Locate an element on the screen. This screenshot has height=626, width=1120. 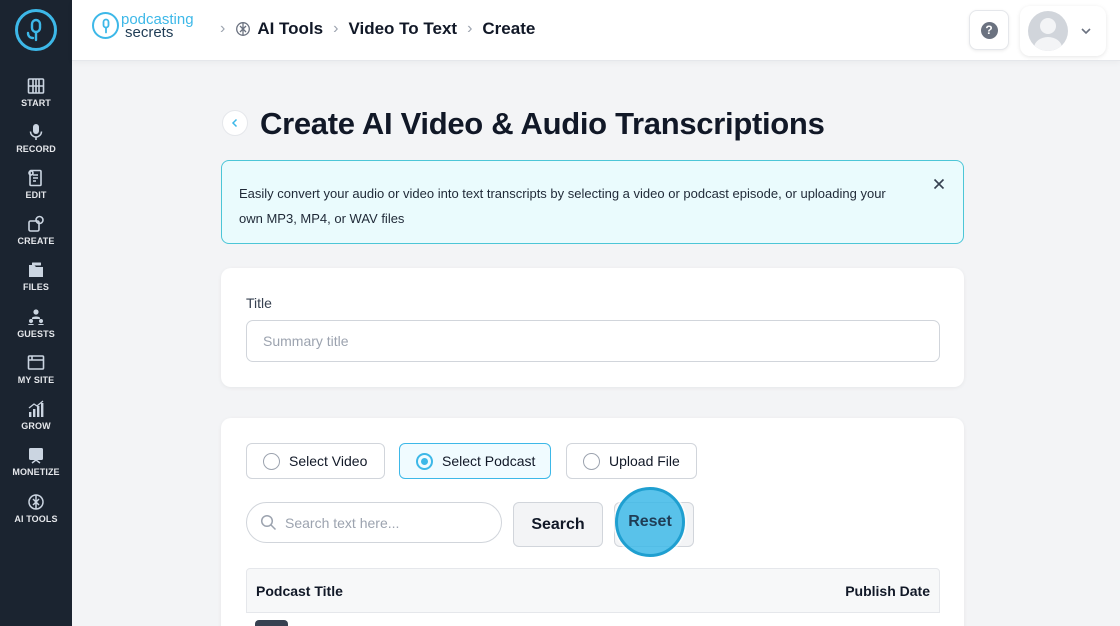
search-input is located at coordinates (385, 522).